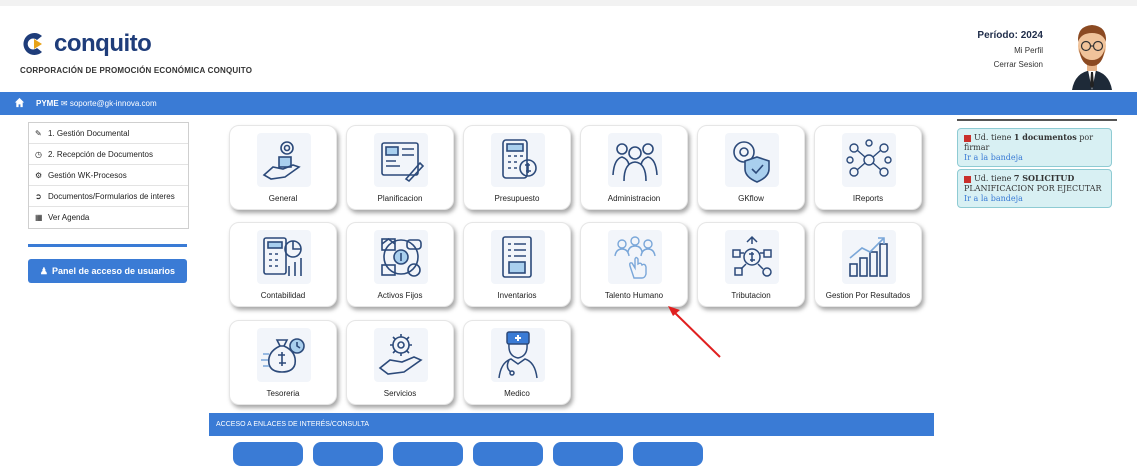  What do you see at coordinates (87, 175) in the screenshot?
I see `menu-item-label: Gestión WK-Procesos` at bounding box center [87, 175].